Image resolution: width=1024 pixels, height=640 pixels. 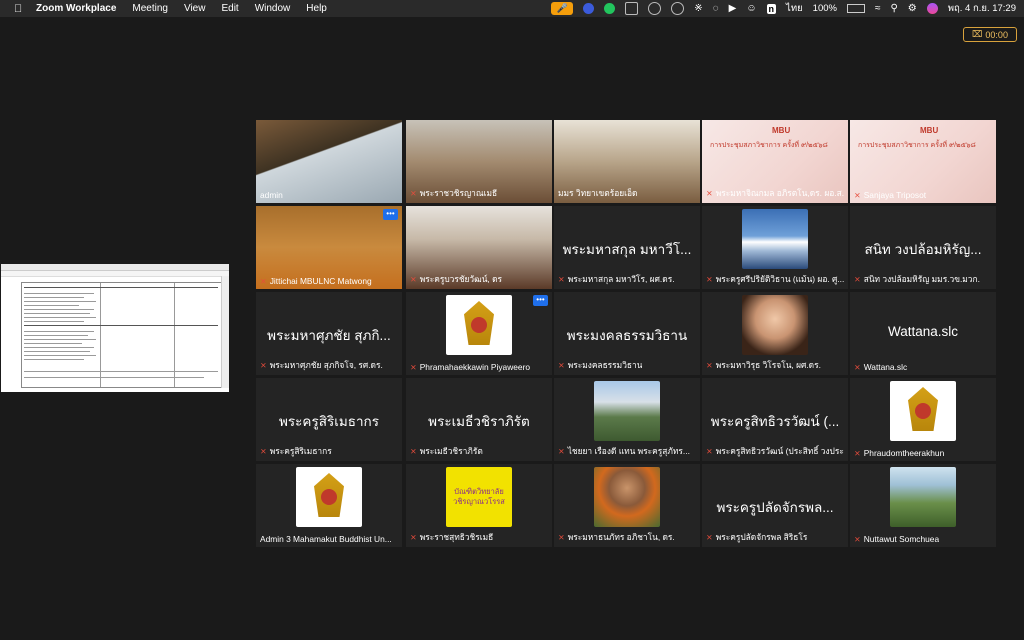 What do you see at coordinates (878, 8) in the screenshot?
I see `wifi-icon: ≈` at bounding box center [878, 8].